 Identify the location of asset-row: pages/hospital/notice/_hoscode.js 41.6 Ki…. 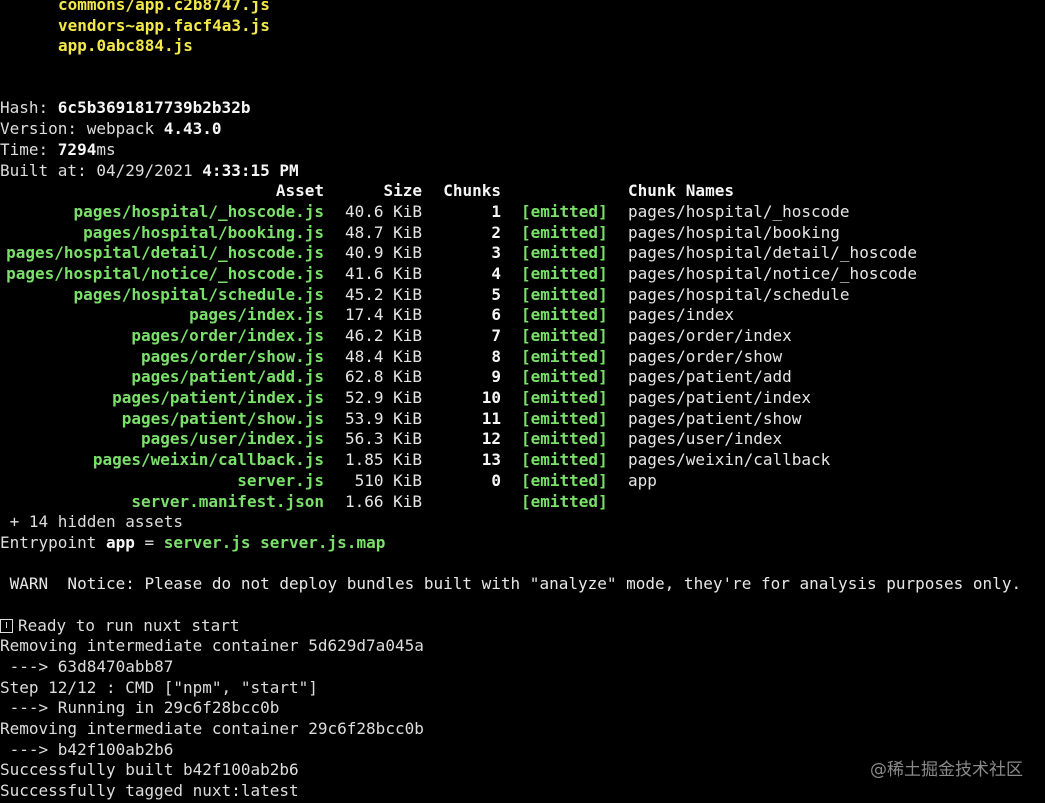
(522, 274).